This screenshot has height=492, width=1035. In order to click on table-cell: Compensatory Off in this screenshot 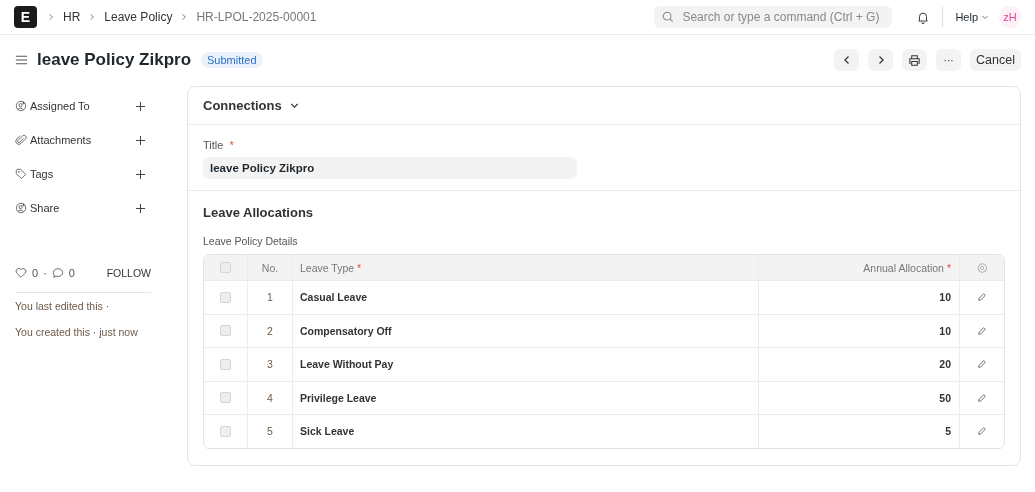, I will do `click(346, 330)`.